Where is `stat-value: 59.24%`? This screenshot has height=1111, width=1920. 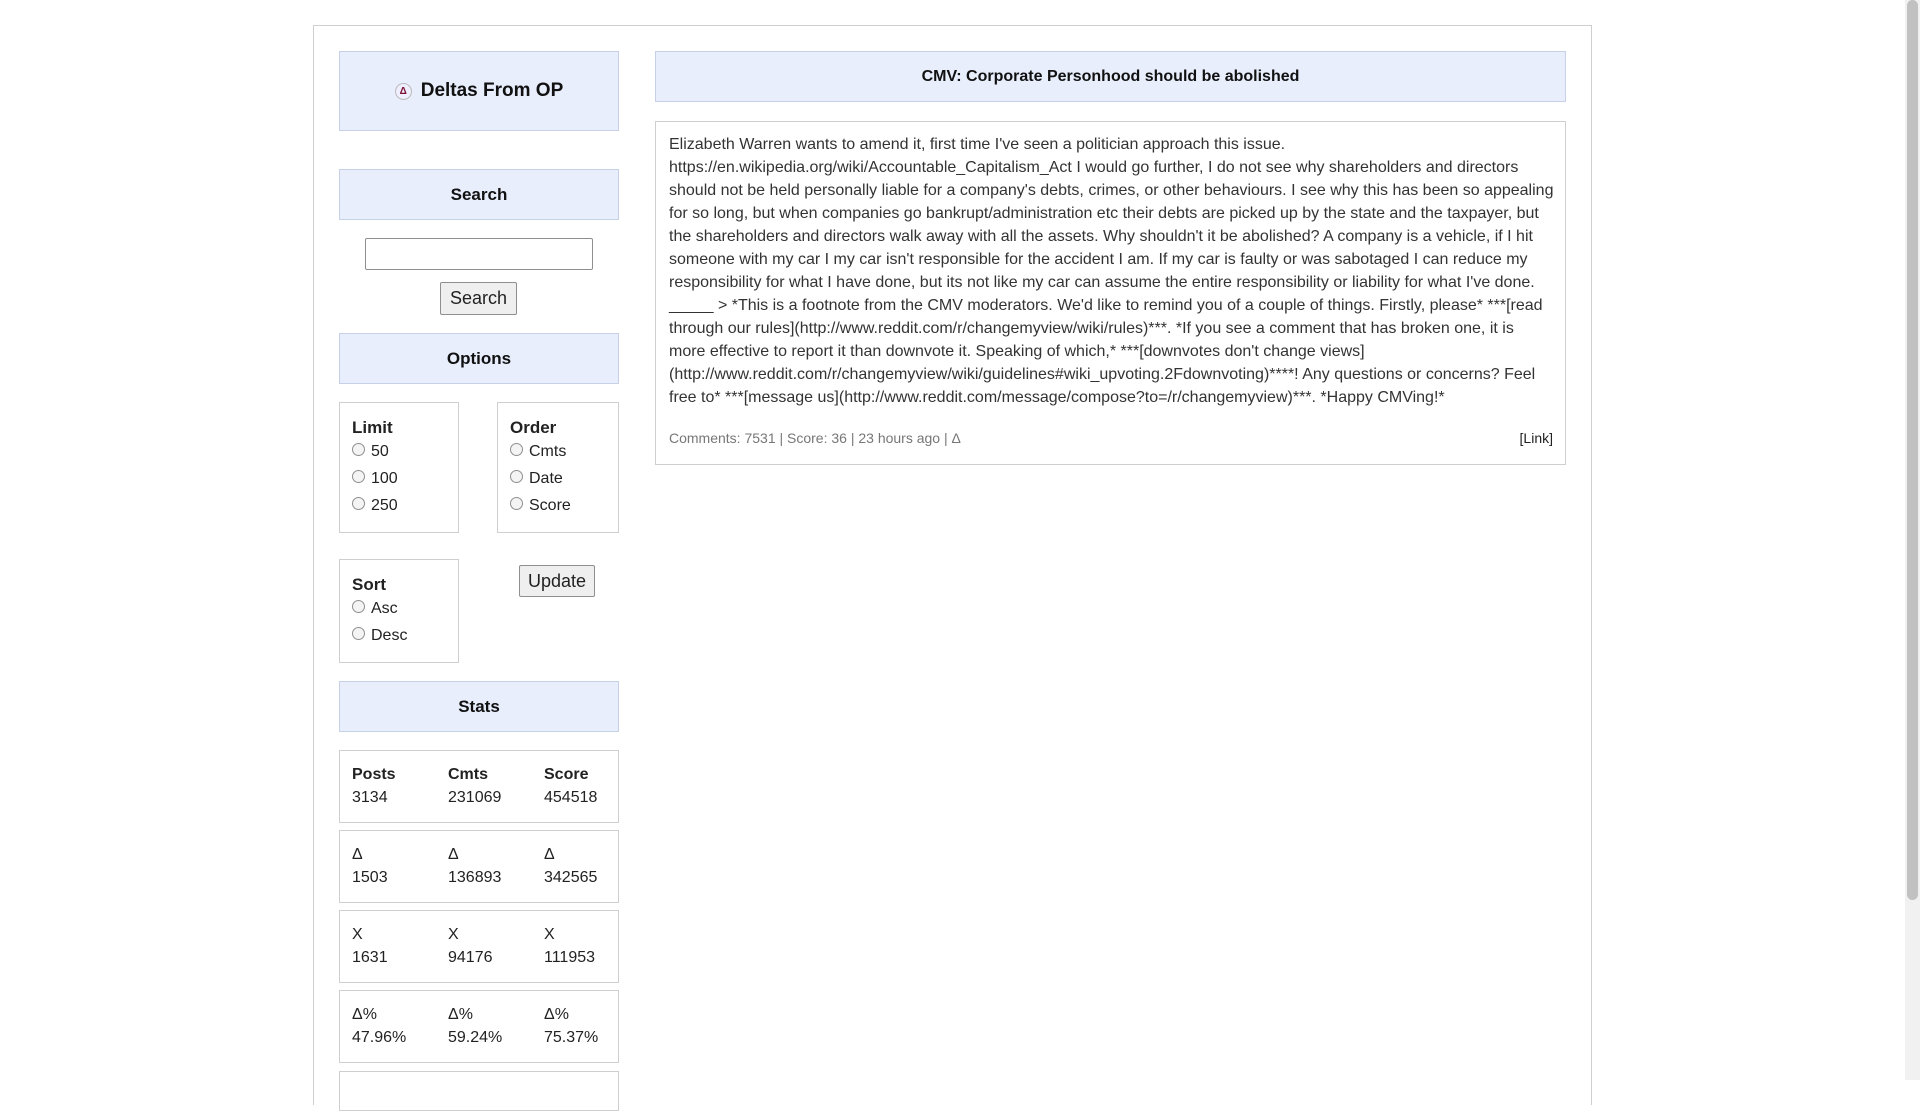
stat-value: 59.24% is located at coordinates (475, 1037).